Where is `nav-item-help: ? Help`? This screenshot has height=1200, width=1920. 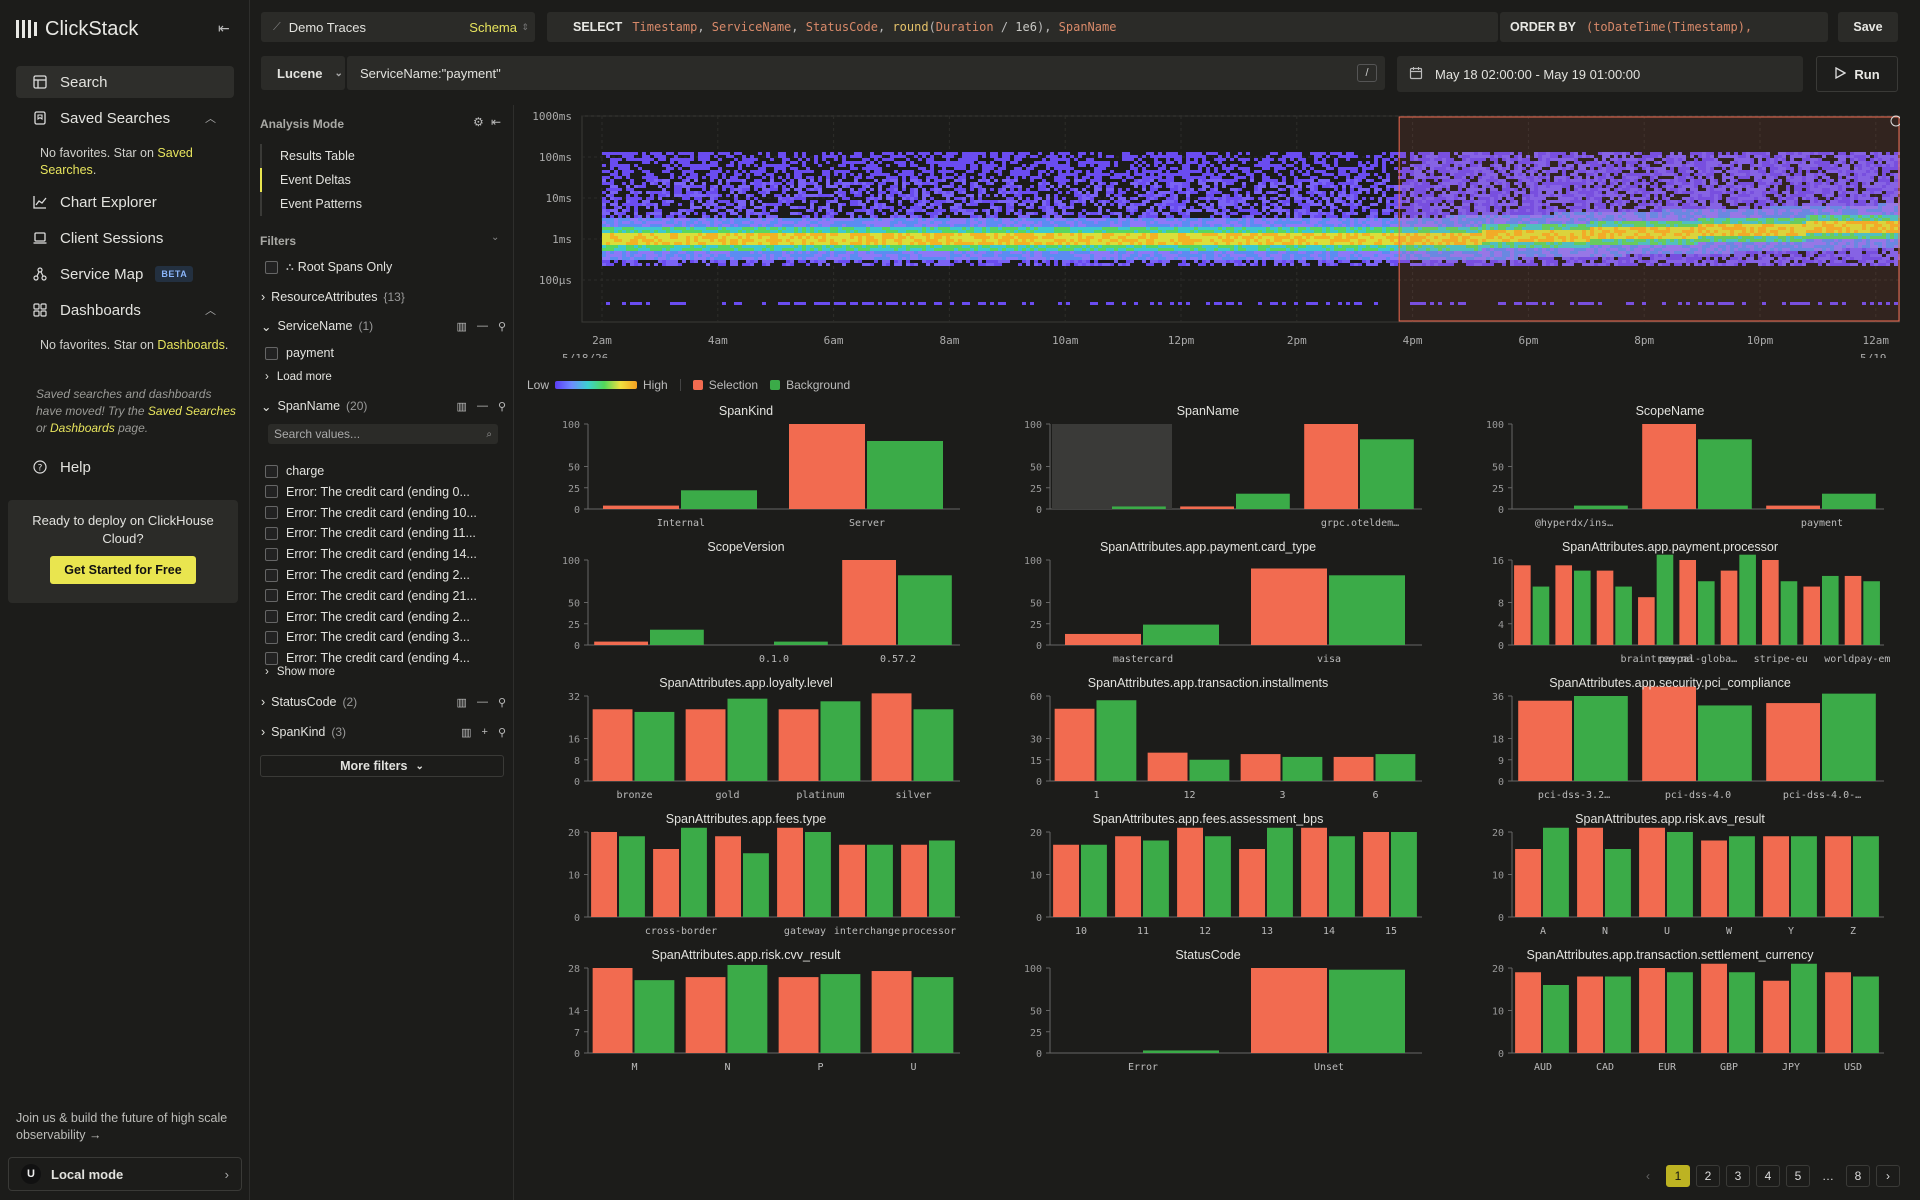
nav-item-help: ? Help is located at coordinates (125, 467).